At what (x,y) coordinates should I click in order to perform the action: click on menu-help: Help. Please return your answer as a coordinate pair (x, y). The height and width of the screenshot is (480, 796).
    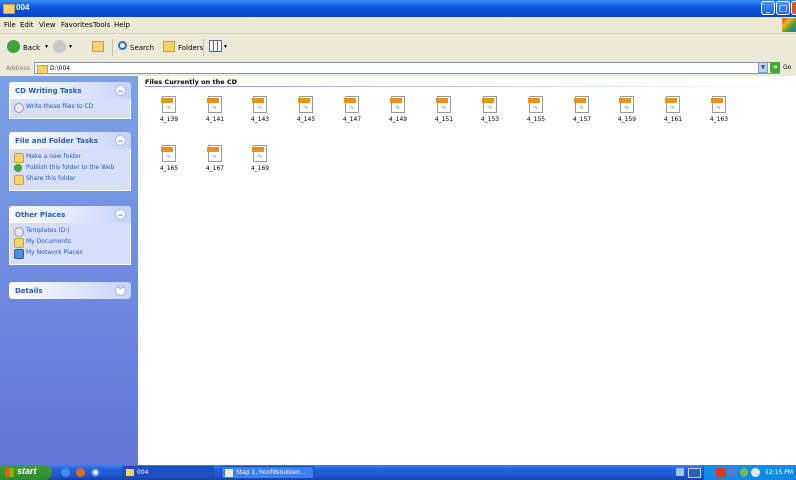
    Looking at the image, I should click on (122, 25).